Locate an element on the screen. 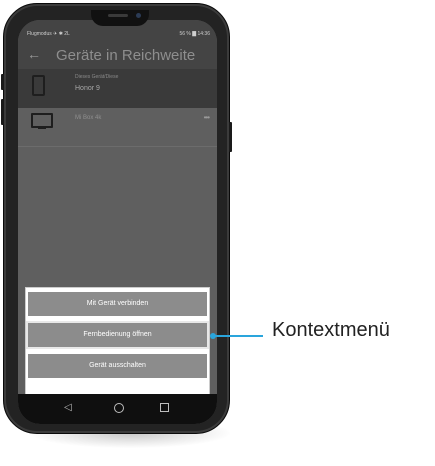  power-button is located at coordinates (230, 137).